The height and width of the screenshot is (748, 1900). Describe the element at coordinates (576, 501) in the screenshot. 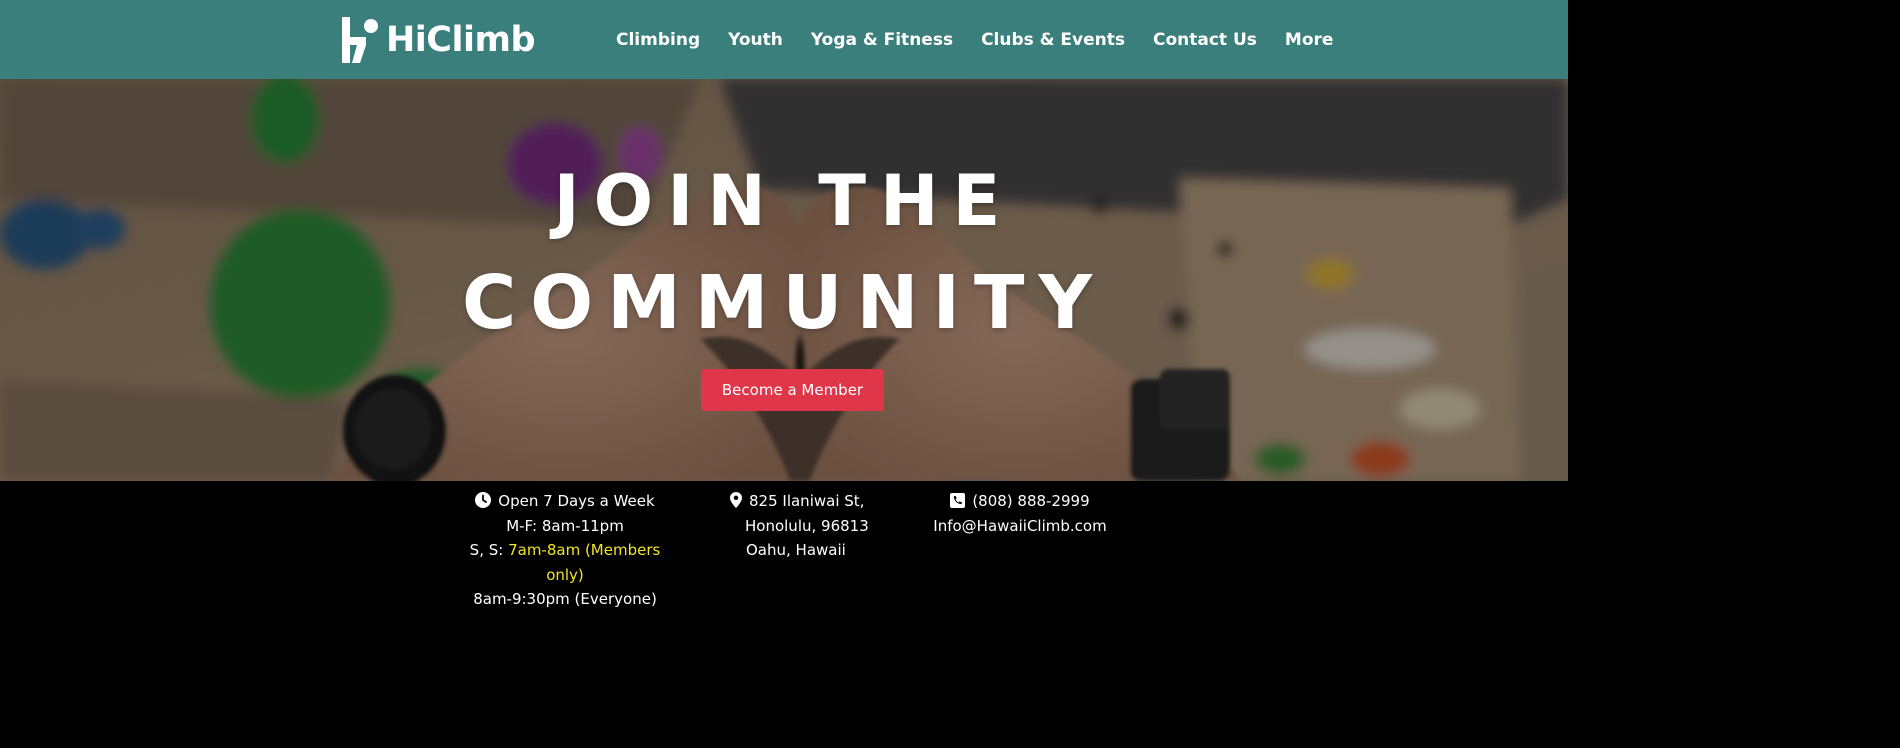

I see `hours-open-days: Open 7 Days a Week` at that location.